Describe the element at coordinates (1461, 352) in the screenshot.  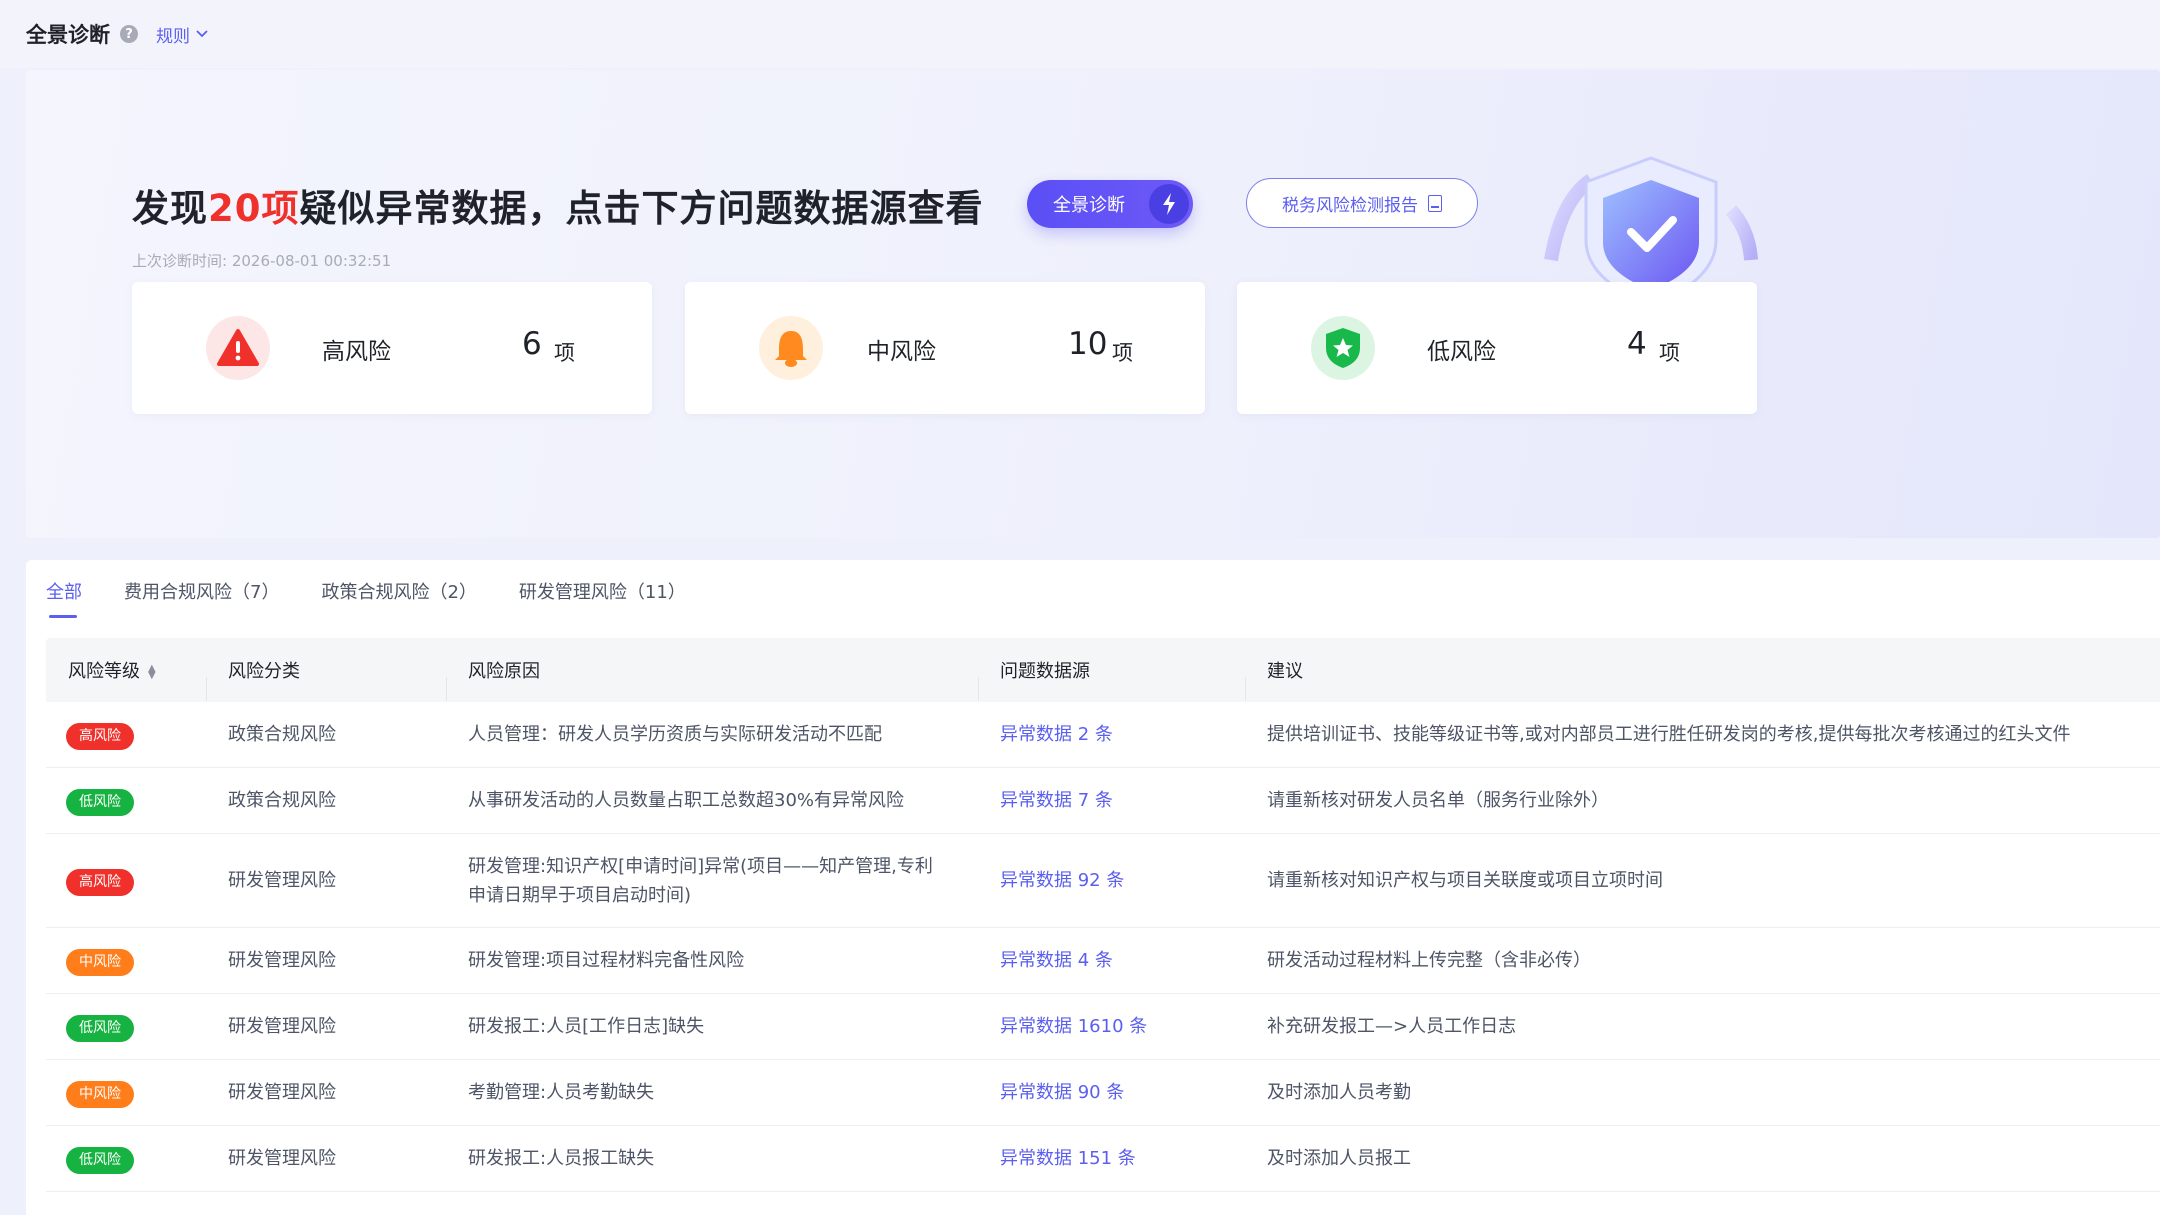
I see `low-risk-label: 低风险` at that location.